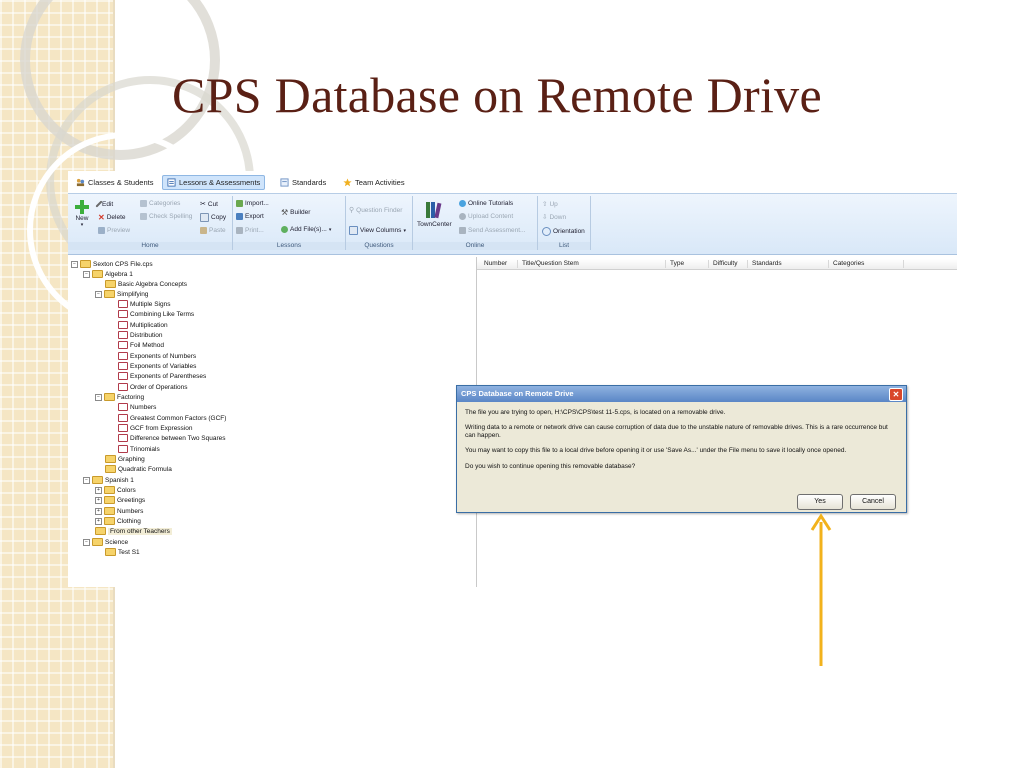 The height and width of the screenshot is (768, 1024). What do you see at coordinates (166, 216) in the screenshot?
I see `check-spelling-button: Check Spelling` at bounding box center [166, 216].